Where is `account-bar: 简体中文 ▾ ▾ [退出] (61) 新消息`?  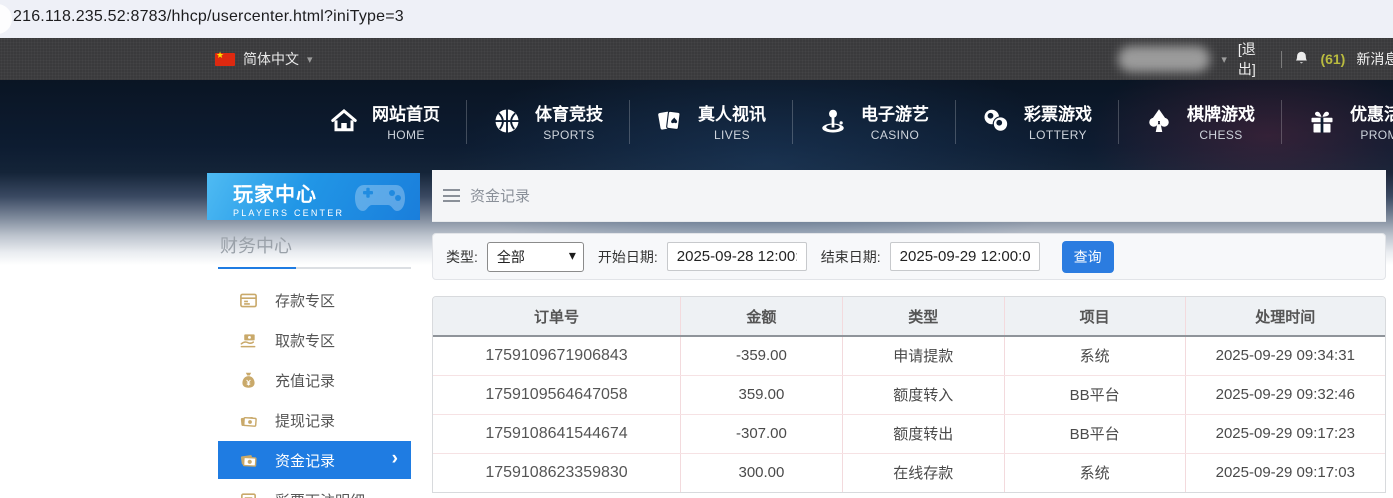
account-bar: 简体中文 ▾ ▾ [退出] (61) 新消息 is located at coordinates (696, 59).